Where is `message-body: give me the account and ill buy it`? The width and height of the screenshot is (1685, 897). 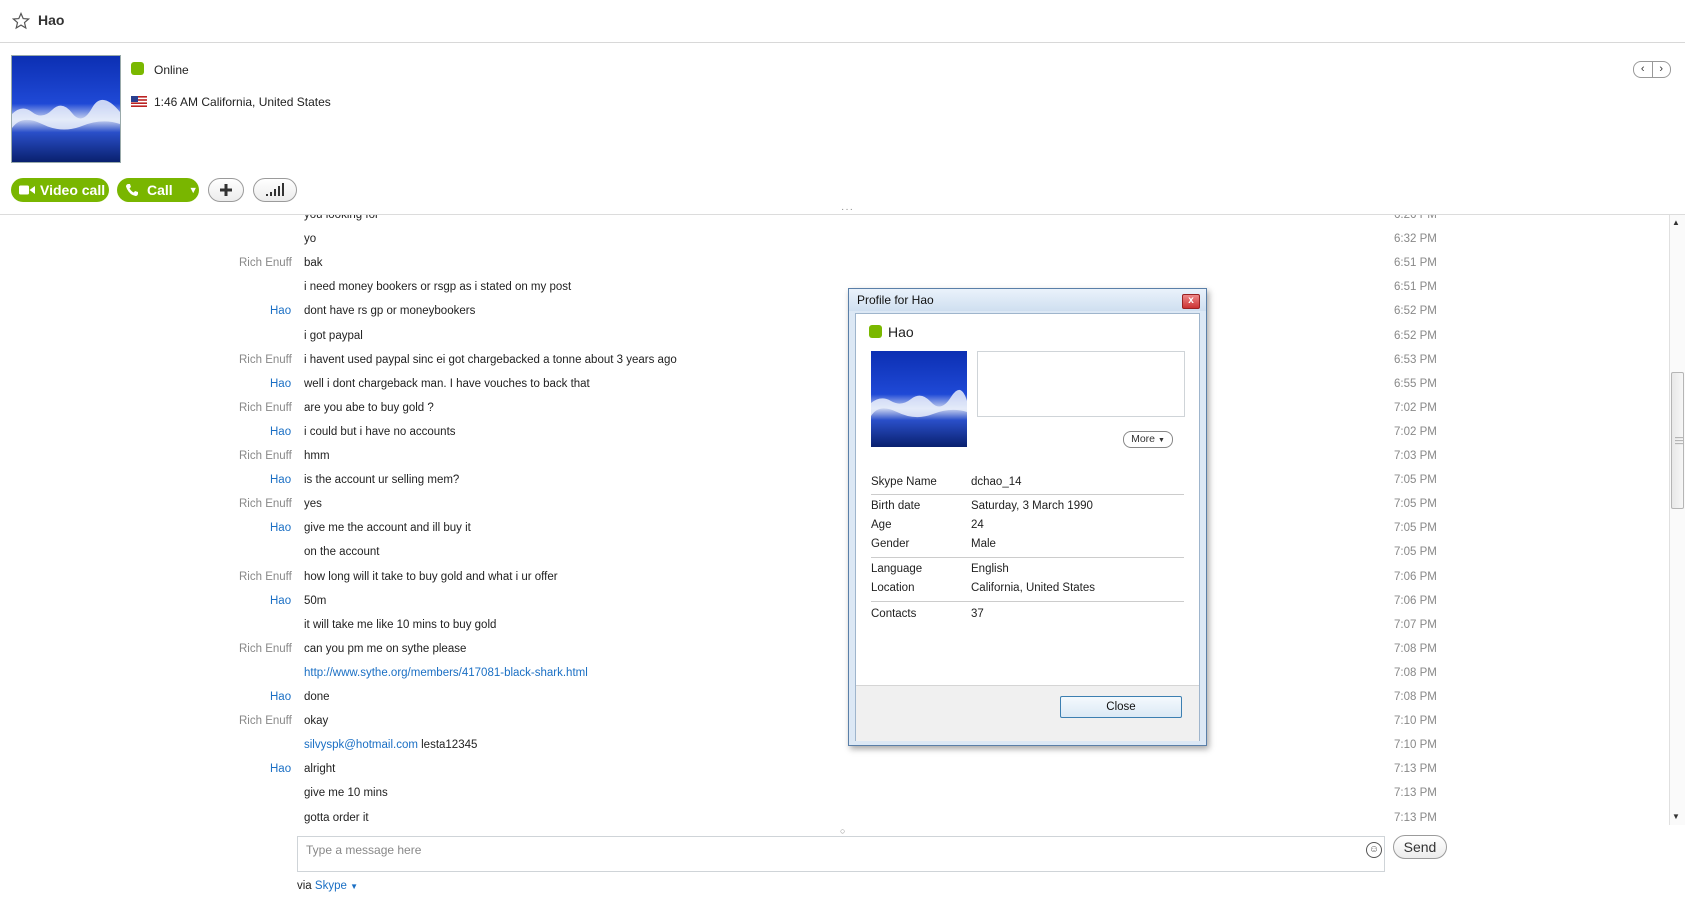 message-body: give me the account and ill buy it is located at coordinates (387, 528).